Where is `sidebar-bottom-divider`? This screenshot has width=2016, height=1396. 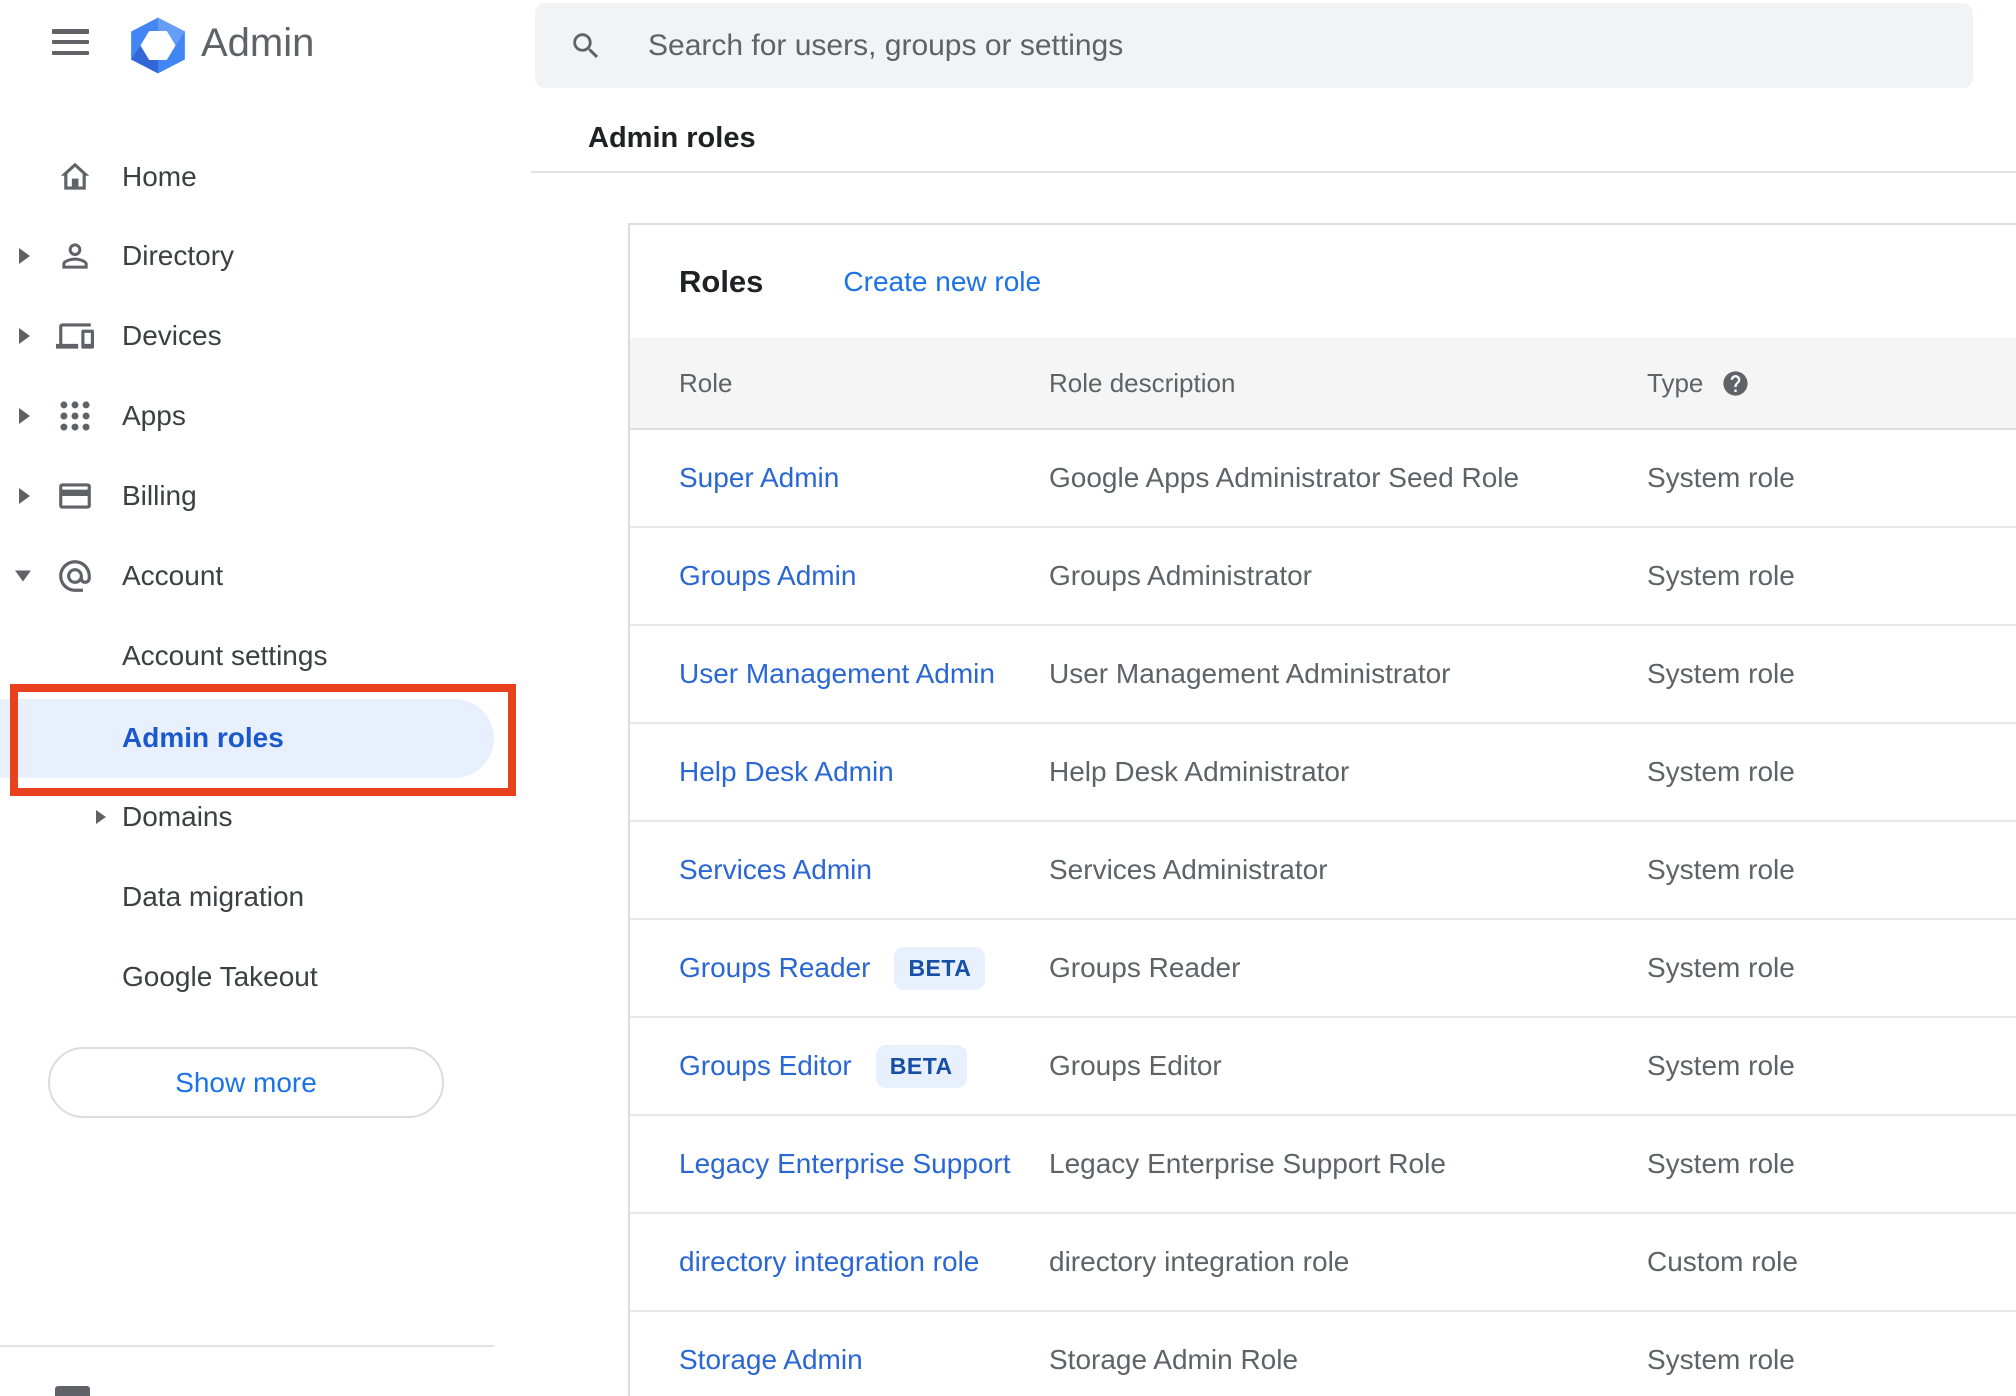
sidebar-bottom-divider is located at coordinates (247, 1346).